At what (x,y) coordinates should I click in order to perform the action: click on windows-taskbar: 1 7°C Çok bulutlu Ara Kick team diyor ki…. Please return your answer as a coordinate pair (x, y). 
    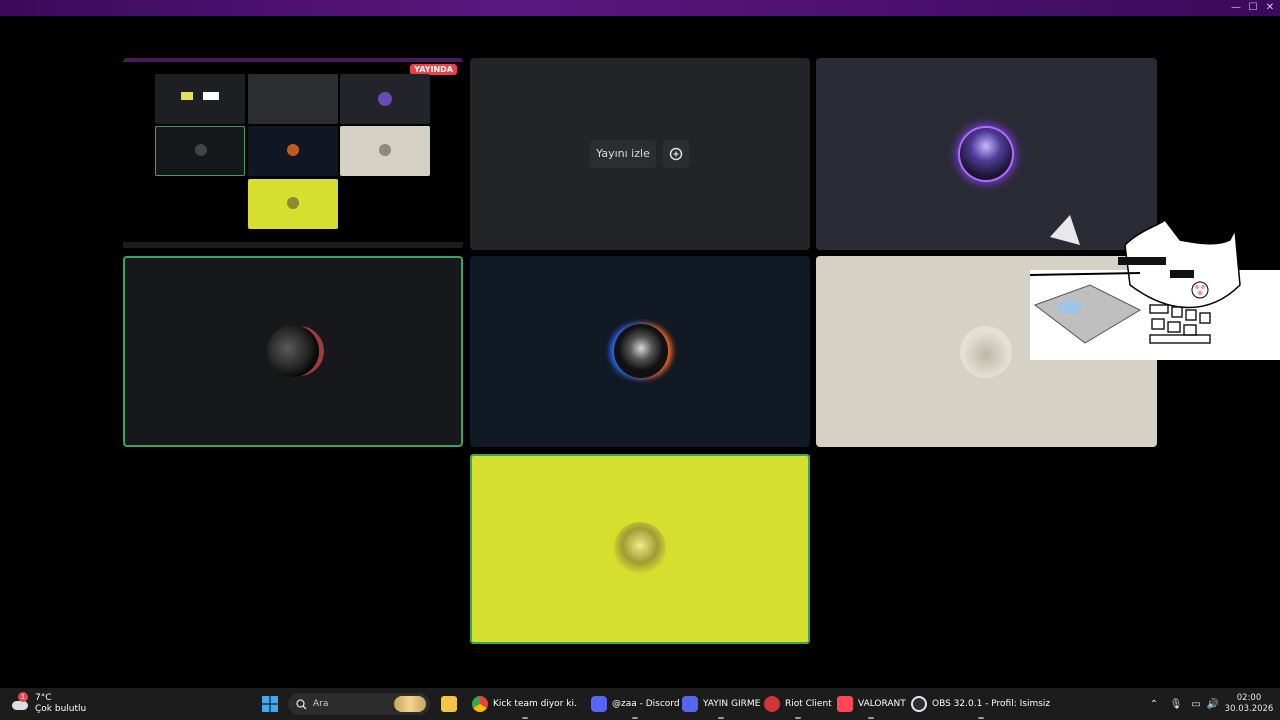
    Looking at the image, I should click on (640, 704).